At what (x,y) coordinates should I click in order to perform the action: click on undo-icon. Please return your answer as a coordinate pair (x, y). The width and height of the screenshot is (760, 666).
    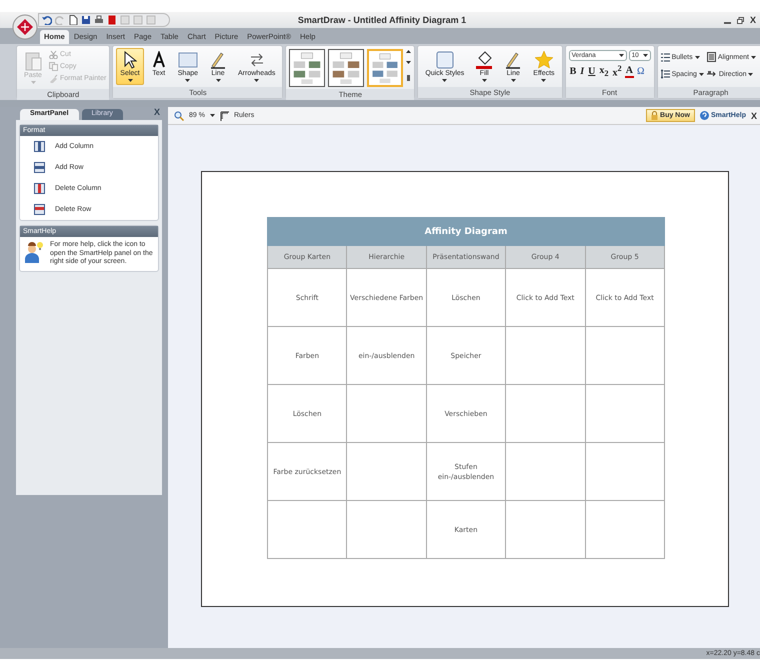
    Looking at the image, I should click on (47, 20).